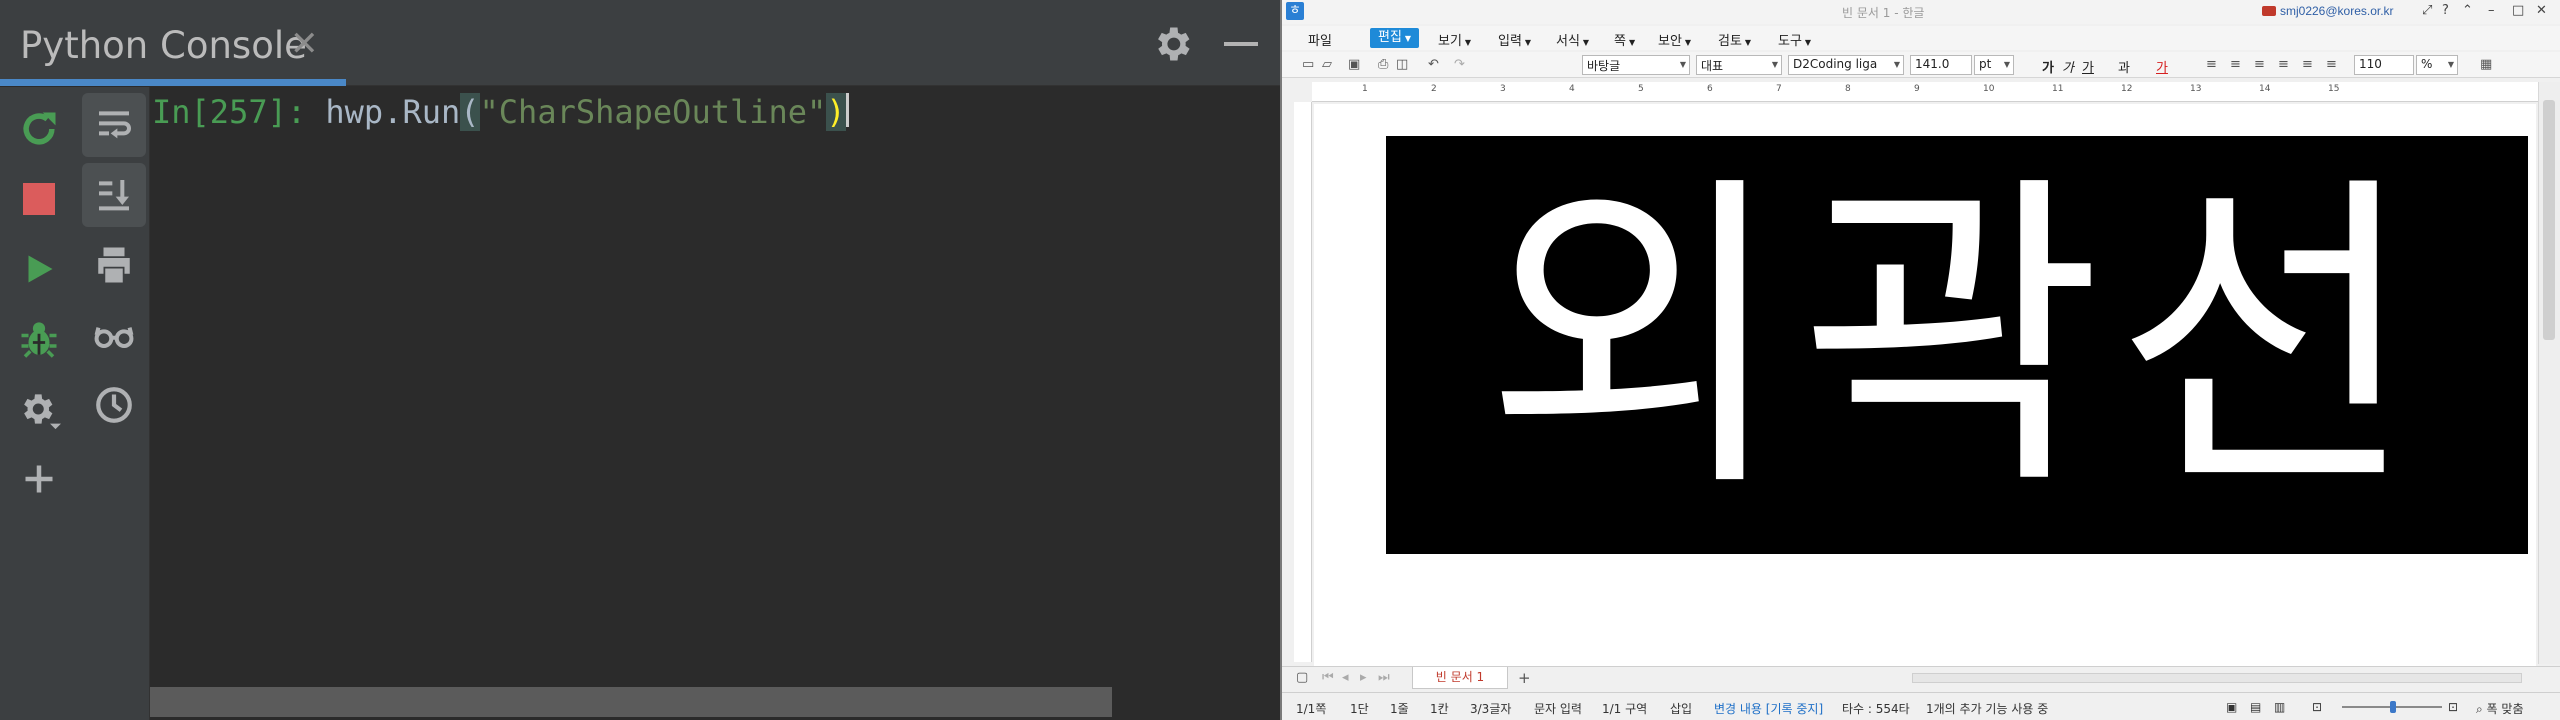 The width and height of the screenshot is (2560, 720). Describe the element at coordinates (1739, 65) in the screenshot. I see `language-select: 대표 ▼` at that location.